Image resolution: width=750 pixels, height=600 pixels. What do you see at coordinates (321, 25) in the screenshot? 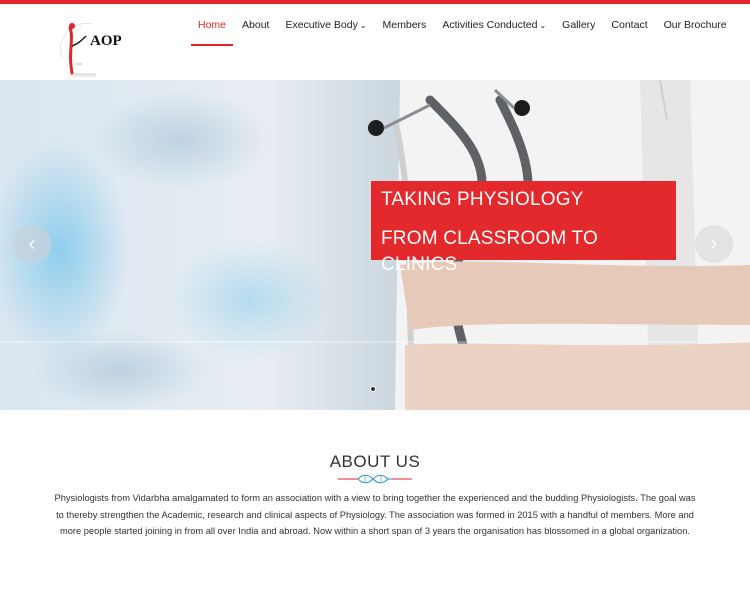
I see `nav-executive-label: Executive Body` at bounding box center [321, 25].